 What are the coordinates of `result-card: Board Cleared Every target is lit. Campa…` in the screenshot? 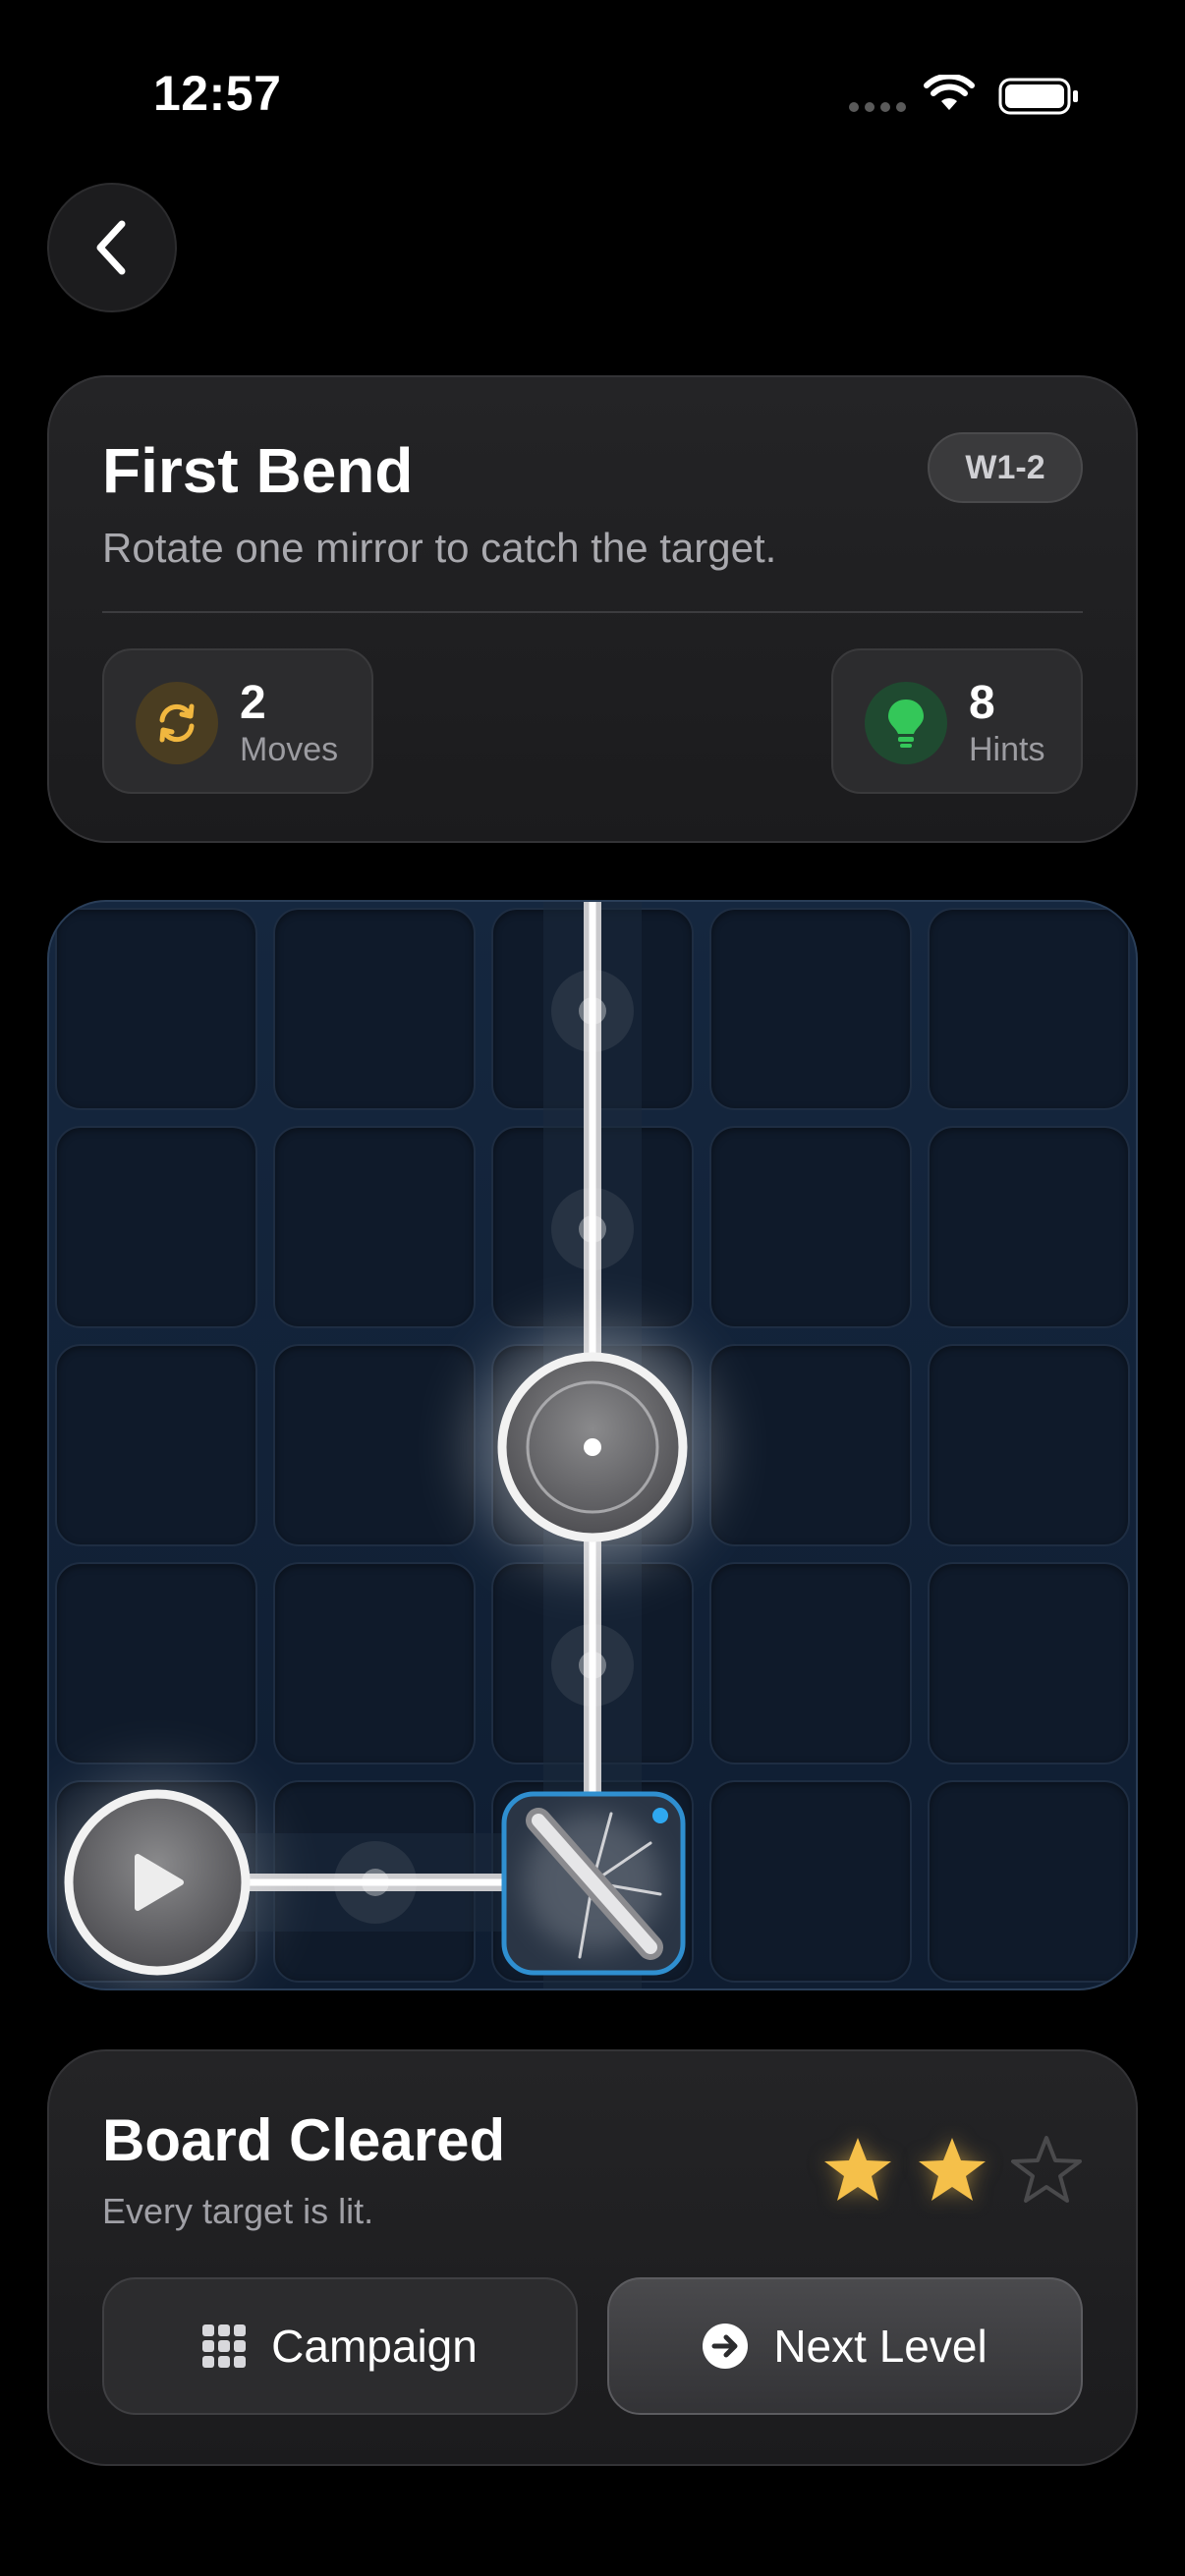 It's located at (592, 2257).